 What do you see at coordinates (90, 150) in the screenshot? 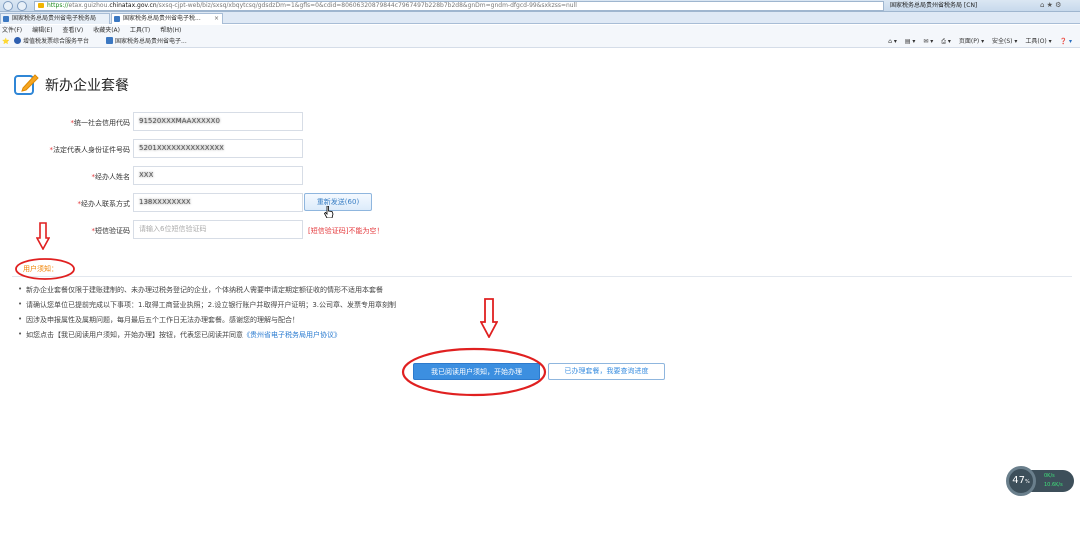
I see `legal-rep-id-label: *法定代表人身份证件号码` at bounding box center [90, 150].